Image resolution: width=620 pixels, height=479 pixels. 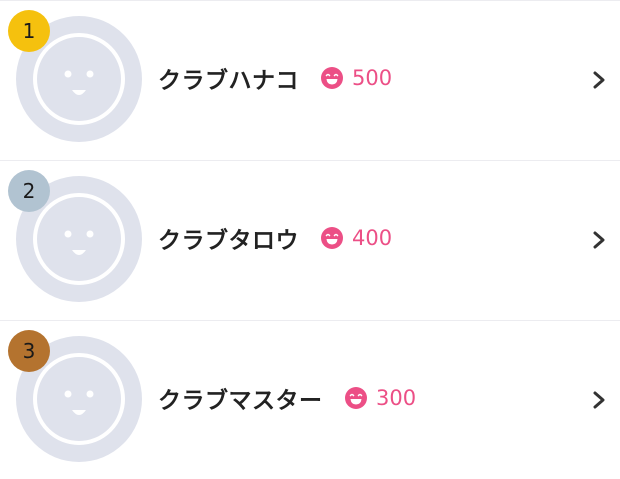 What do you see at coordinates (372, 78) in the screenshot?
I see `points-value: 500` at bounding box center [372, 78].